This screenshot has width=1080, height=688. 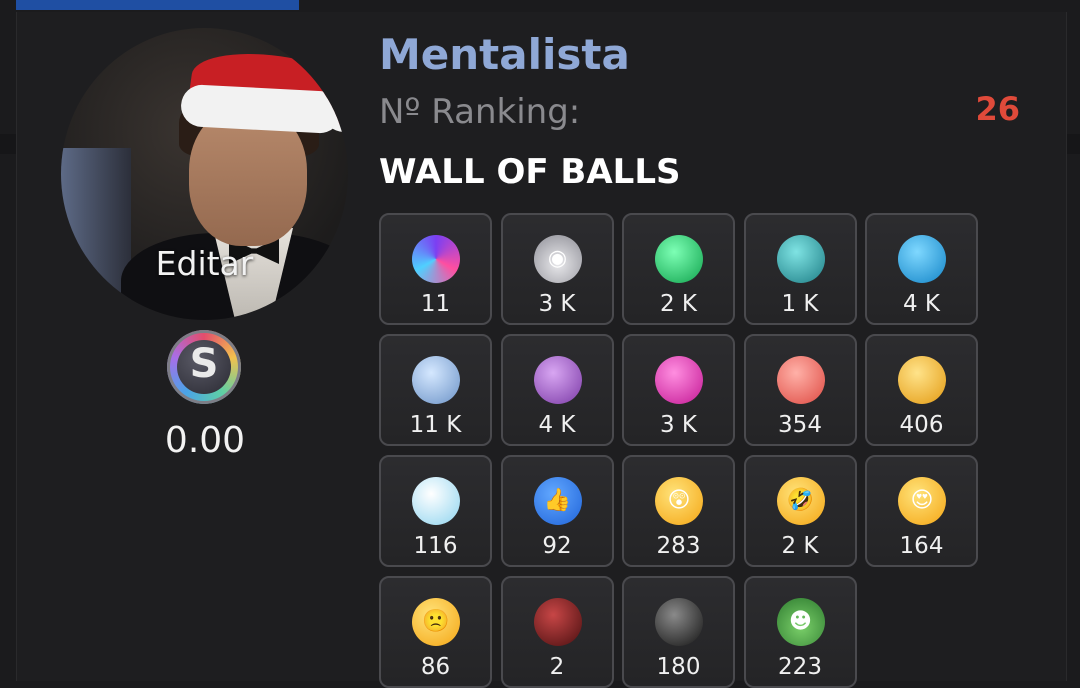 What do you see at coordinates (921, 546) in the screenshot?
I see `ball-count: 164` at bounding box center [921, 546].